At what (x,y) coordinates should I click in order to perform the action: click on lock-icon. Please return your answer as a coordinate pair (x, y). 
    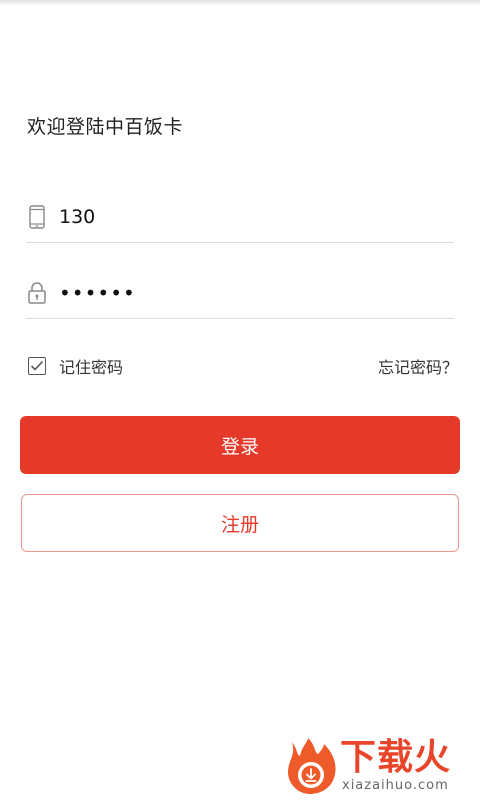
    Looking at the image, I should click on (37, 293).